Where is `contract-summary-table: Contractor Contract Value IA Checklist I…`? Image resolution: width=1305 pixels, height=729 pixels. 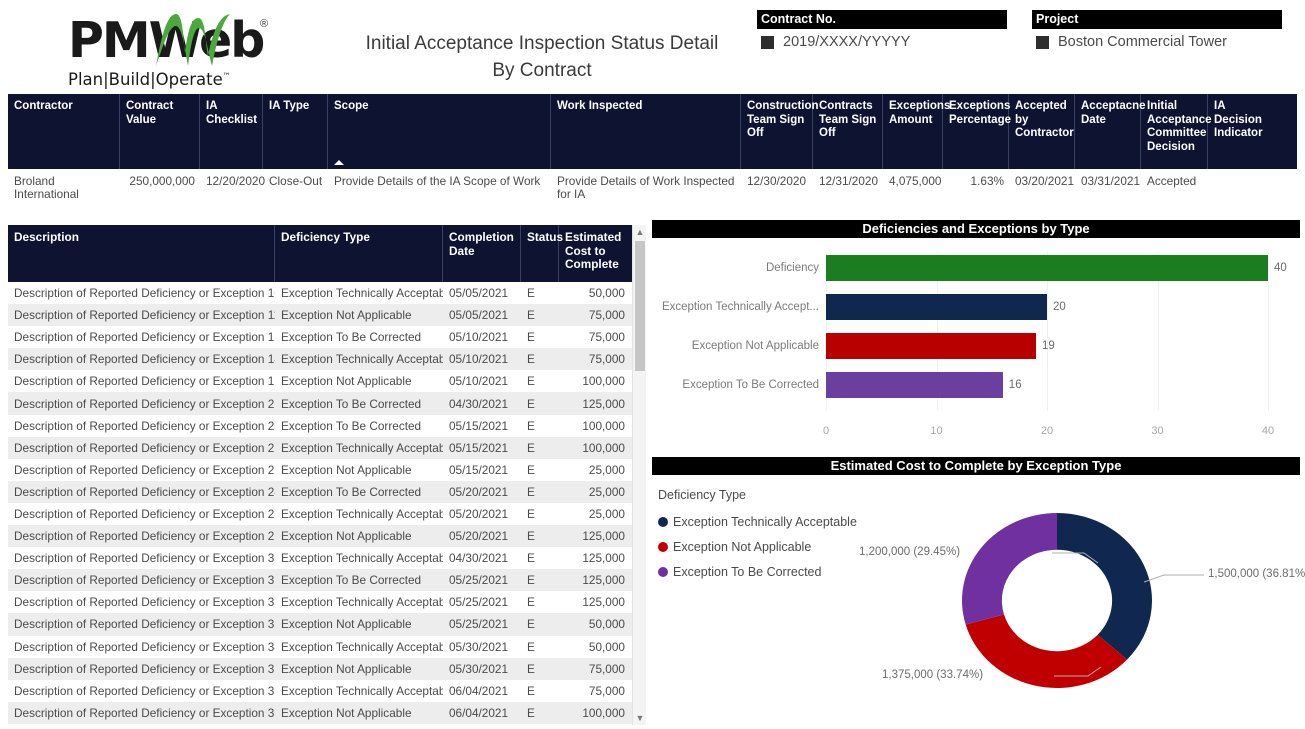
contract-summary-table: Contractor Contract Value IA Checklist I… is located at coordinates (652, 148).